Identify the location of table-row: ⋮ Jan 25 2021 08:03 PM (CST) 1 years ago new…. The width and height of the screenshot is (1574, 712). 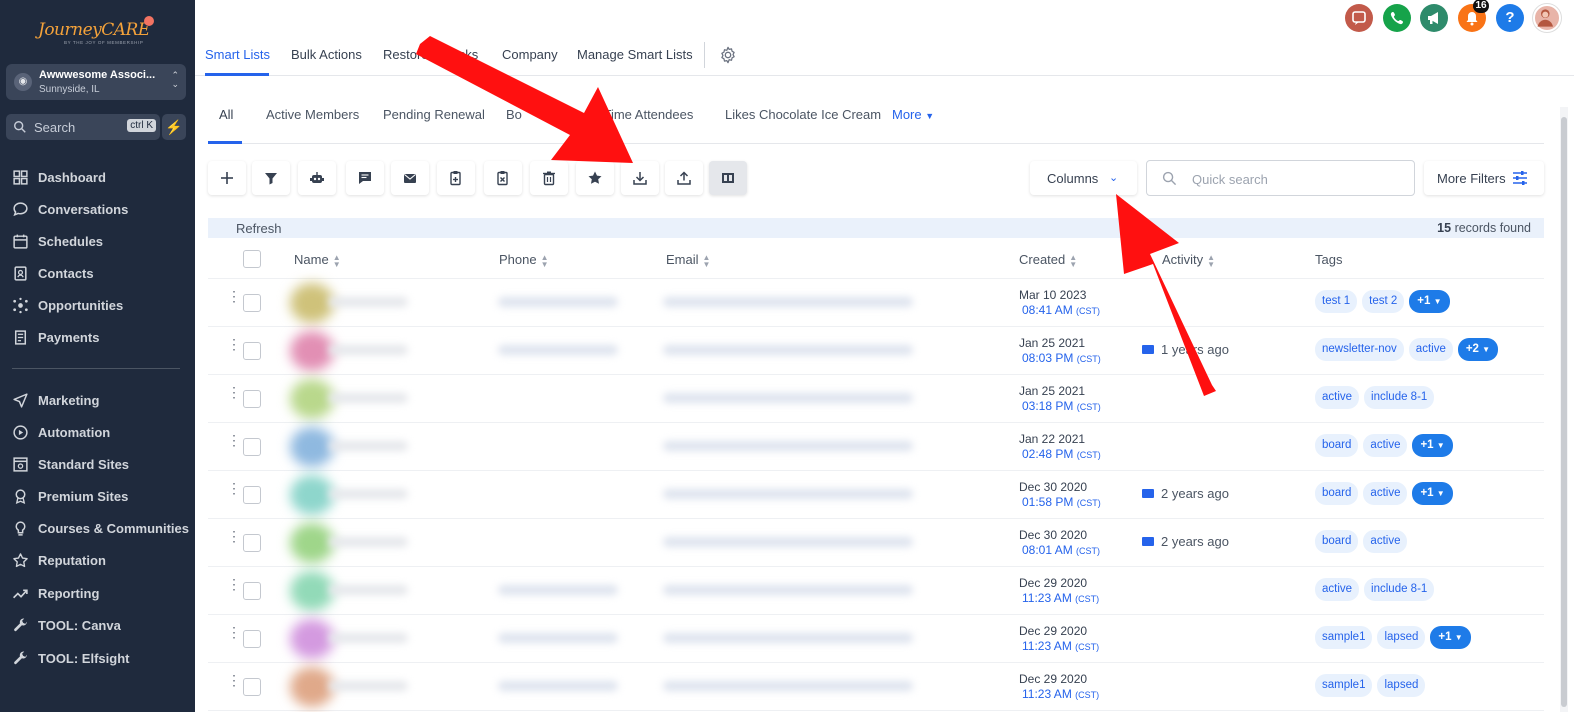
(876, 351).